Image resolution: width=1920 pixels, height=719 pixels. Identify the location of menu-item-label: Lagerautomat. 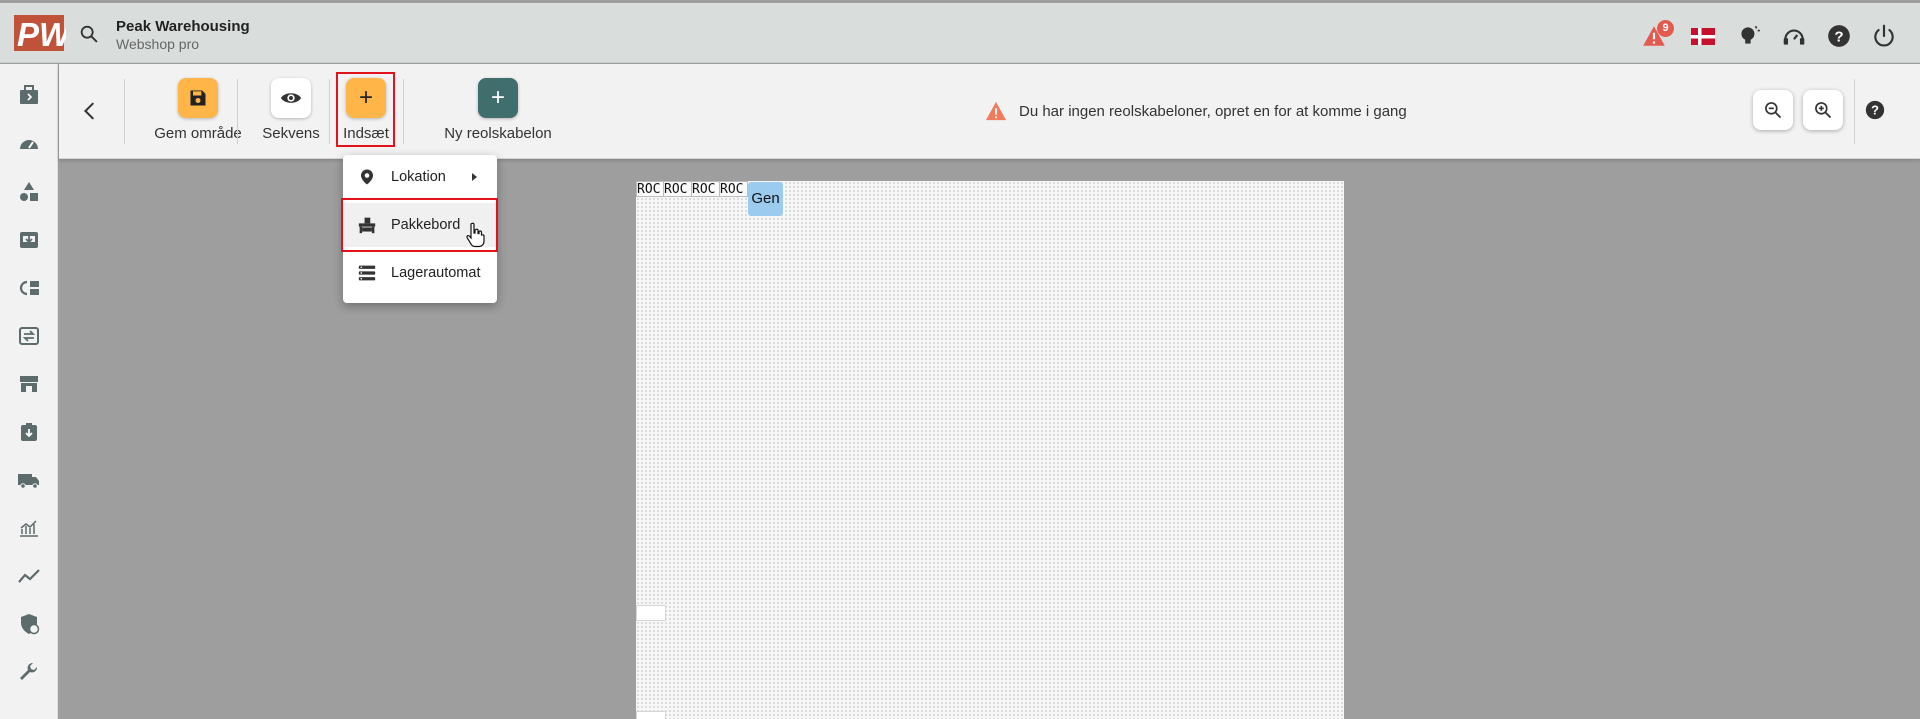
(436, 273).